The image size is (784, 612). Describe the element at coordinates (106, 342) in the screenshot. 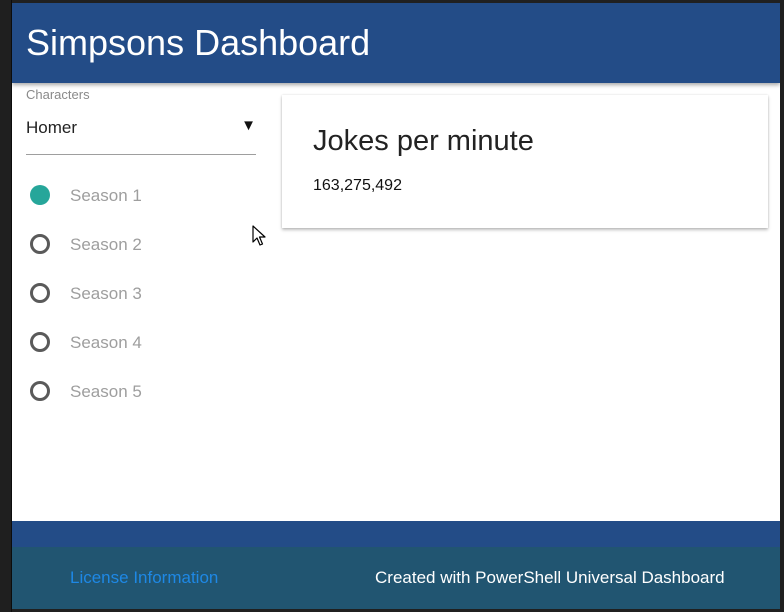

I see `season-radio-label: Season 4` at that location.